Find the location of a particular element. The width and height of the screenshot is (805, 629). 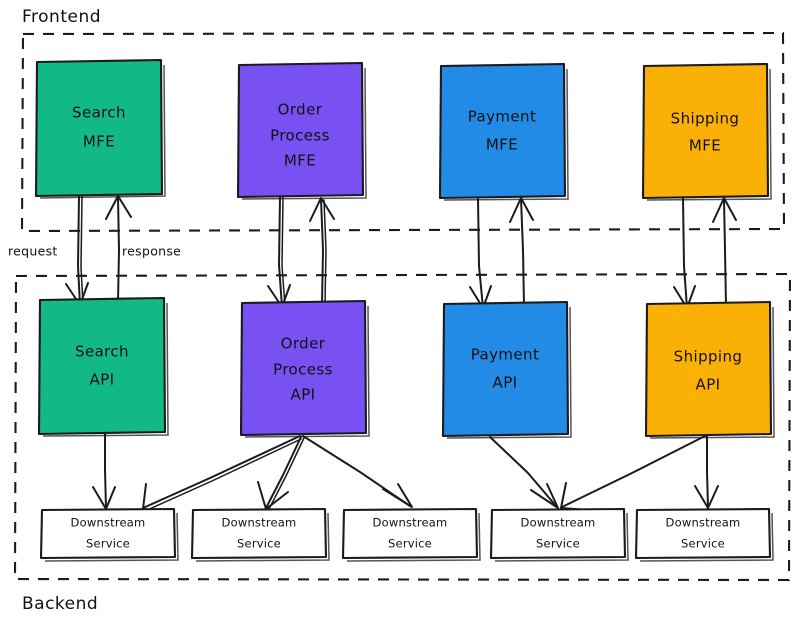

node-ds-1: Downstream Service is located at coordinates (109, 534).